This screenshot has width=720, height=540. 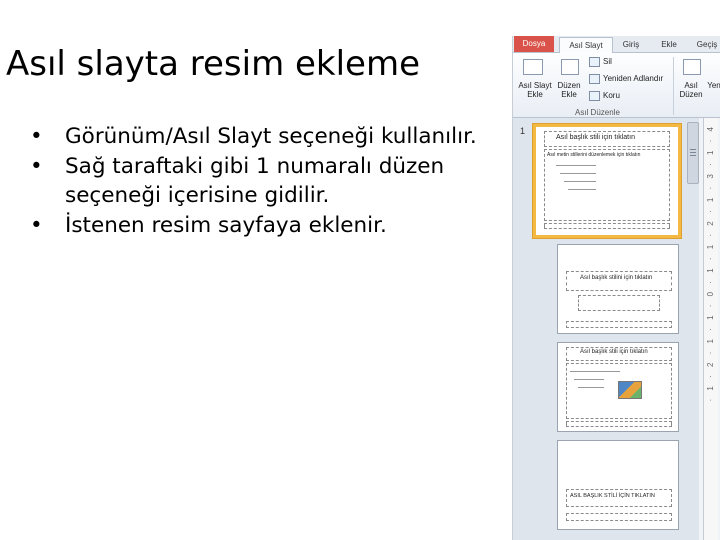 I want to click on ribbon-group-separator, so click(x=673, y=86).